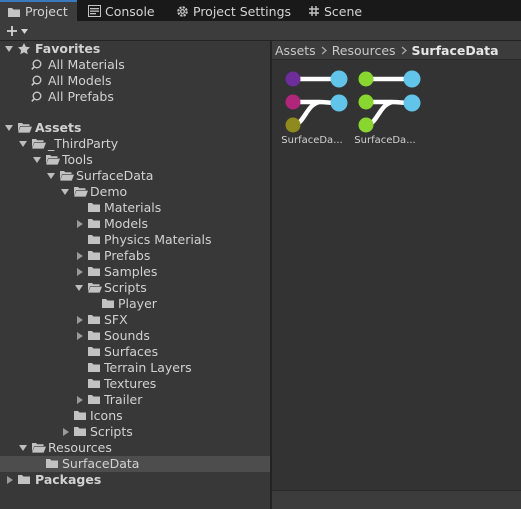  Describe the element at coordinates (106, 415) in the screenshot. I see `tree-item-label: Icons` at that location.